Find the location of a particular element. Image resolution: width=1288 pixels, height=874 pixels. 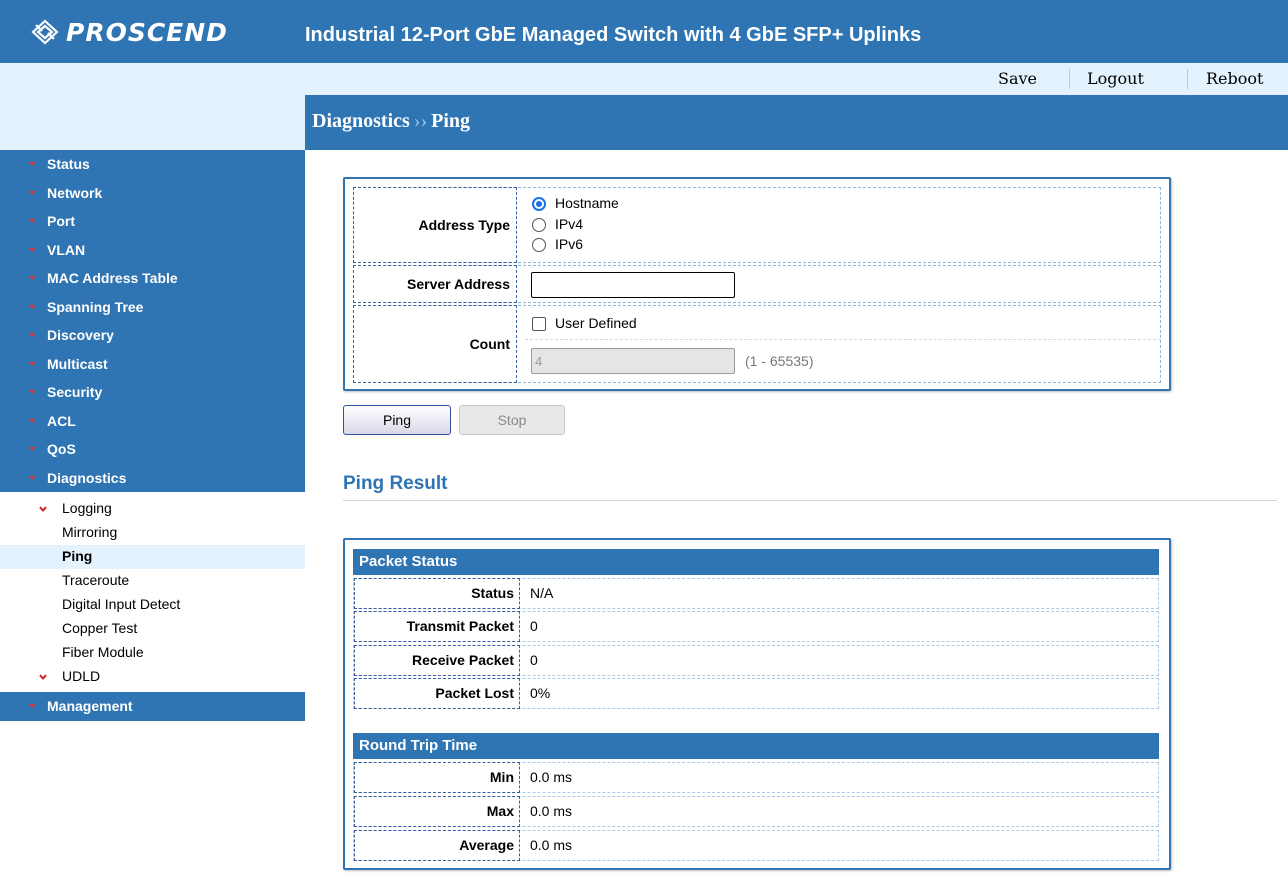

sidebar-subitem-copper-test: Copper Test is located at coordinates (152, 629).